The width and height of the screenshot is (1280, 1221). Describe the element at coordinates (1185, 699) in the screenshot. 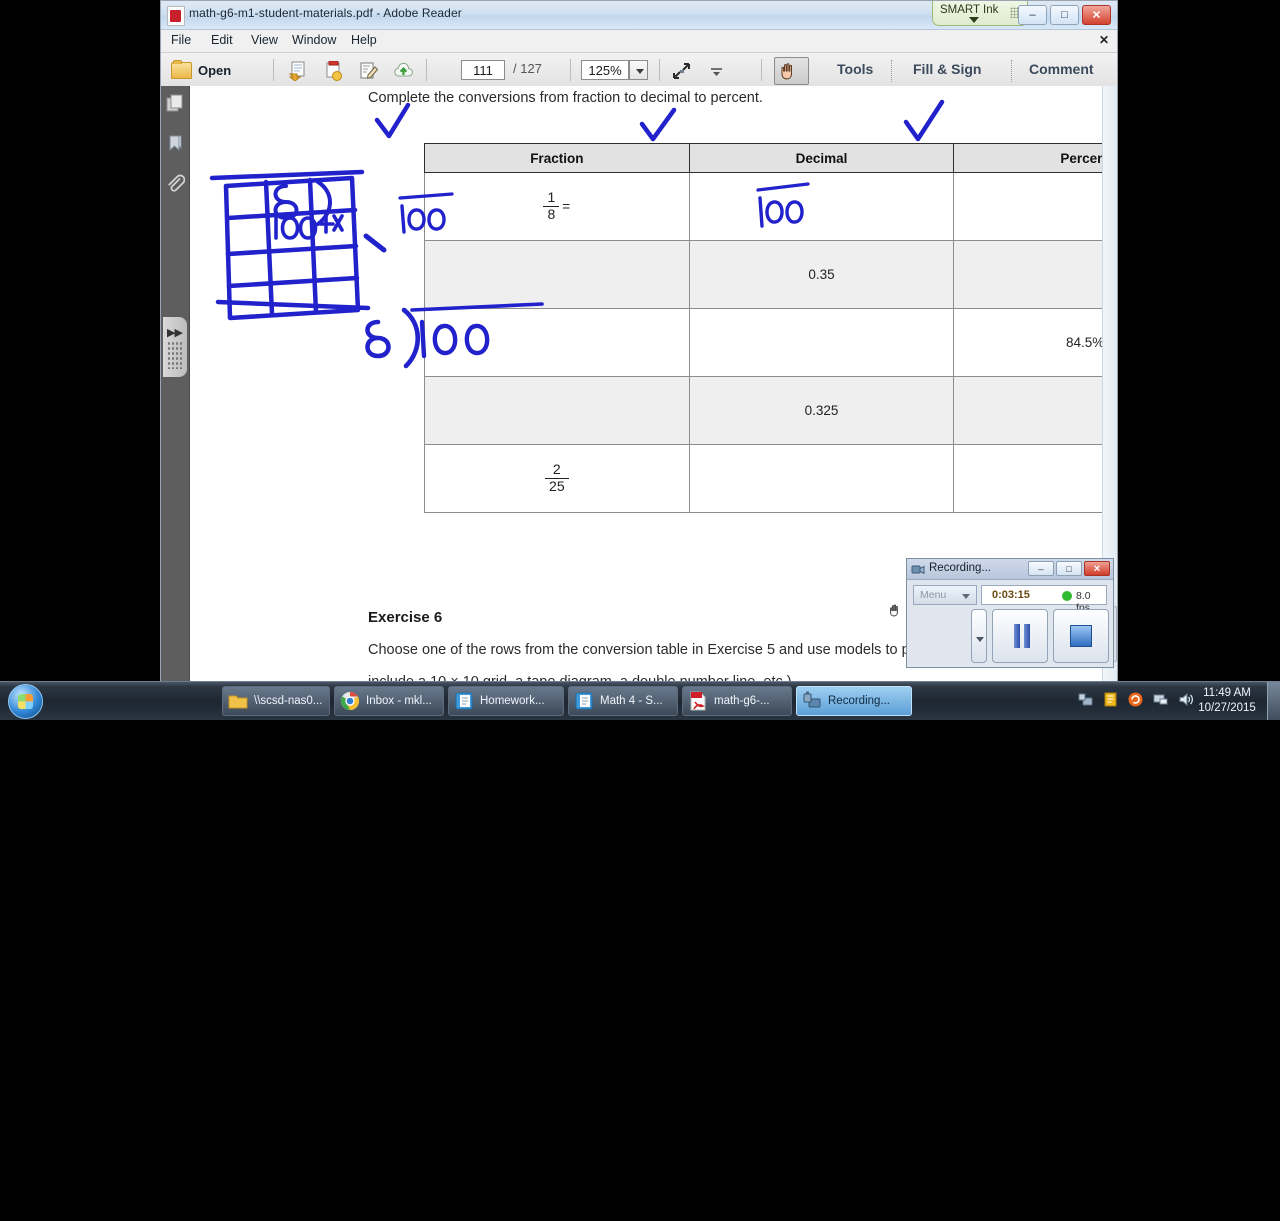

I see `tray-volume-icon` at that location.